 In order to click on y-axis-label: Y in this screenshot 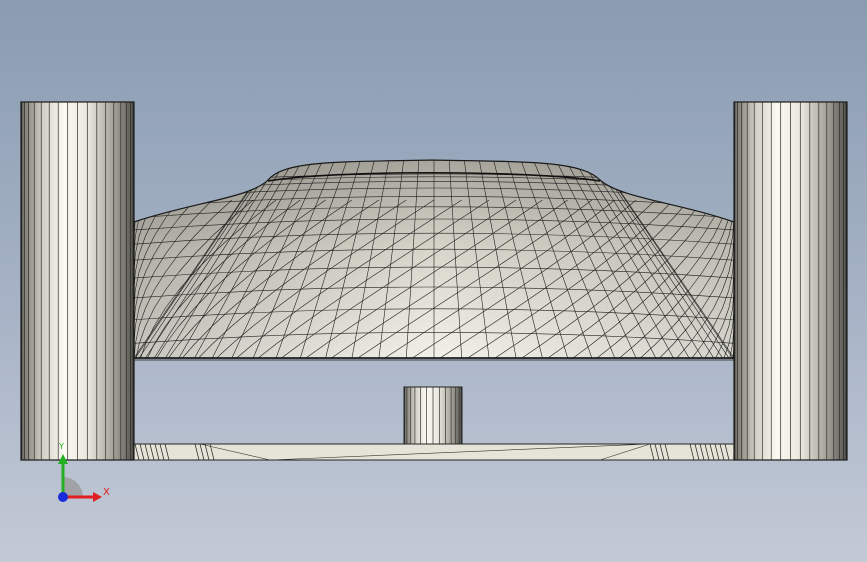, I will do `click(61, 446)`.